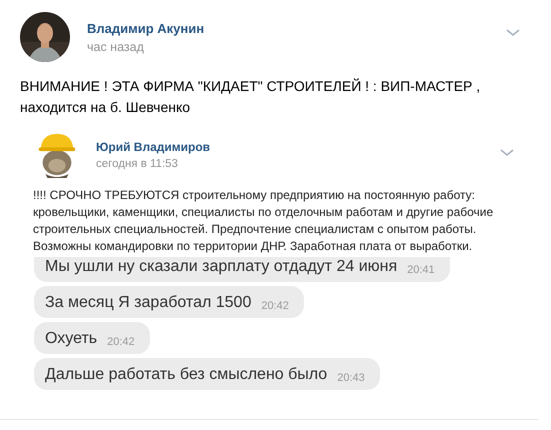  What do you see at coordinates (221, 267) in the screenshot?
I see `message-text: Мы ушли ну сказали зарплату отдадут 24 июня` at bounding box center [221, 267].